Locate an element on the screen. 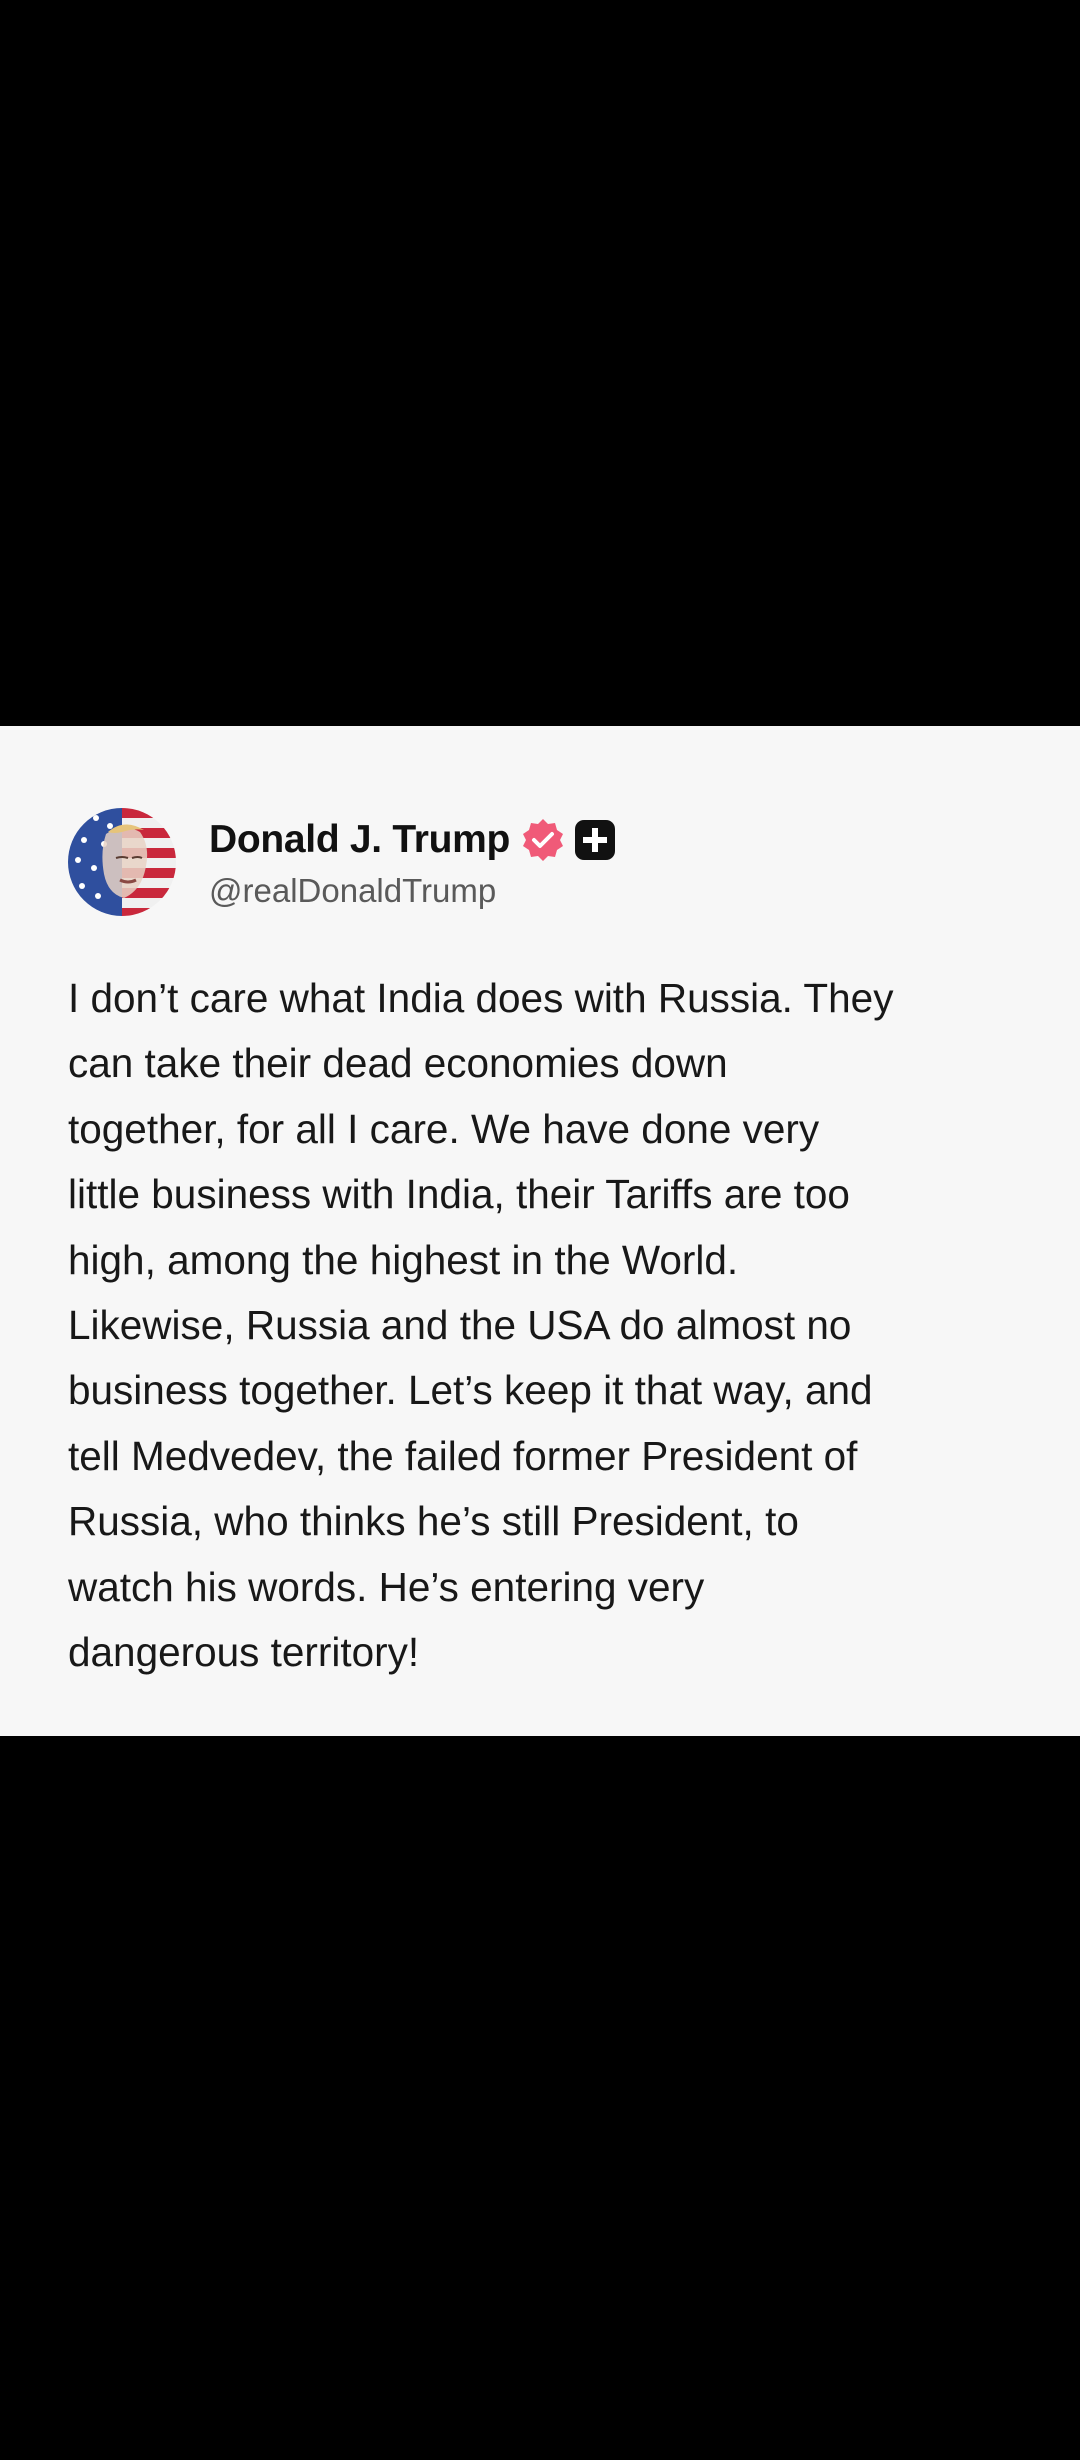 This screenshot has width=1080, height=2460. name-row: Donald J. Trump is located at coordinates (412, 840).